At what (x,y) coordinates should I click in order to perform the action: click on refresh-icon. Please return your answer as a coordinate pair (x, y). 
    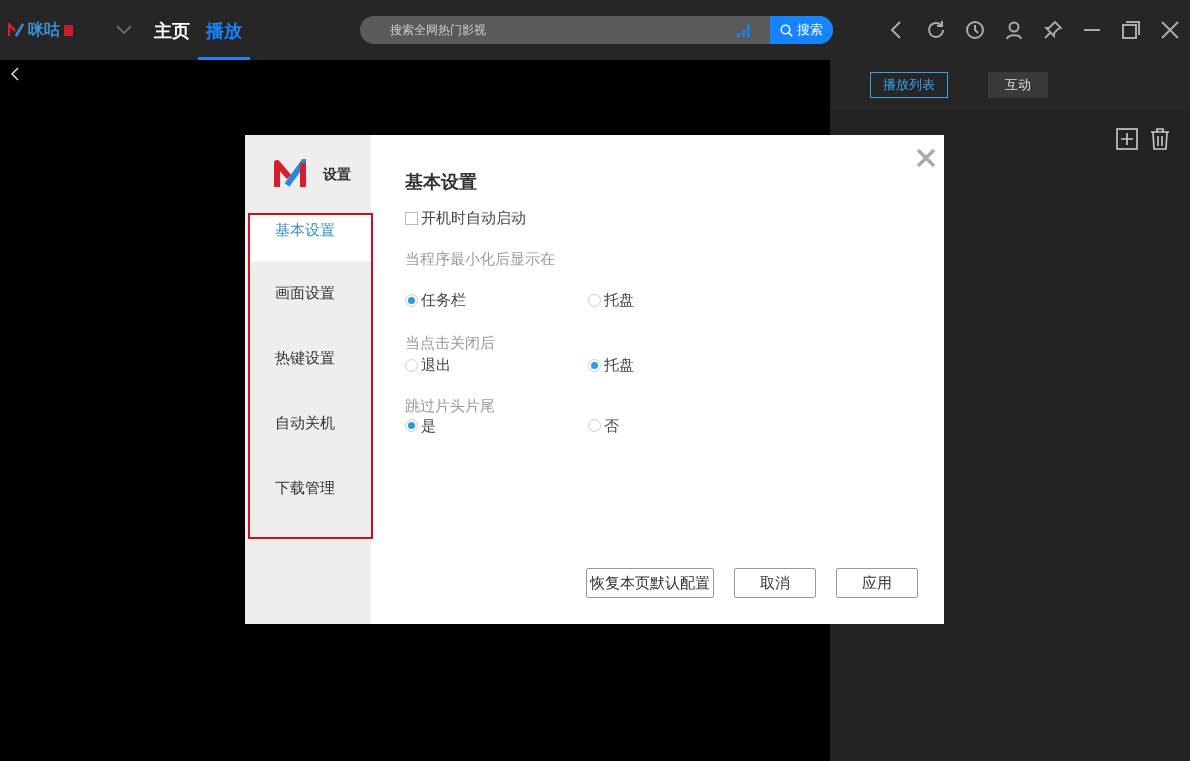
    Looking at the image, I should click on (936, 30).